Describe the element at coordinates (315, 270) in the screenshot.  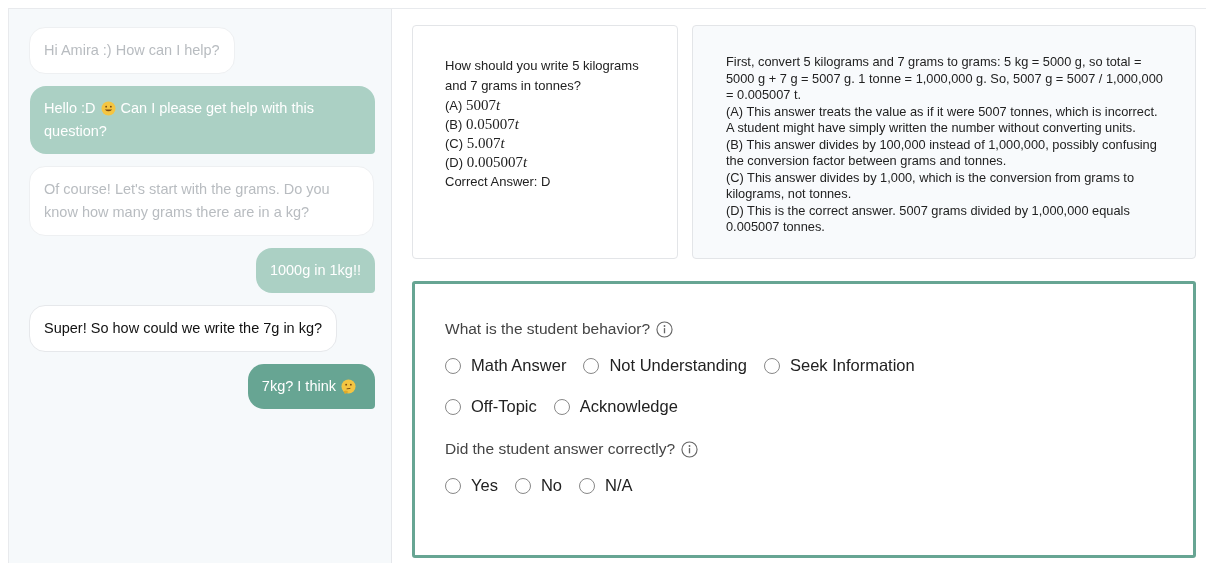
I see `message-bubble: 1000g in 1kg!!` at that location.